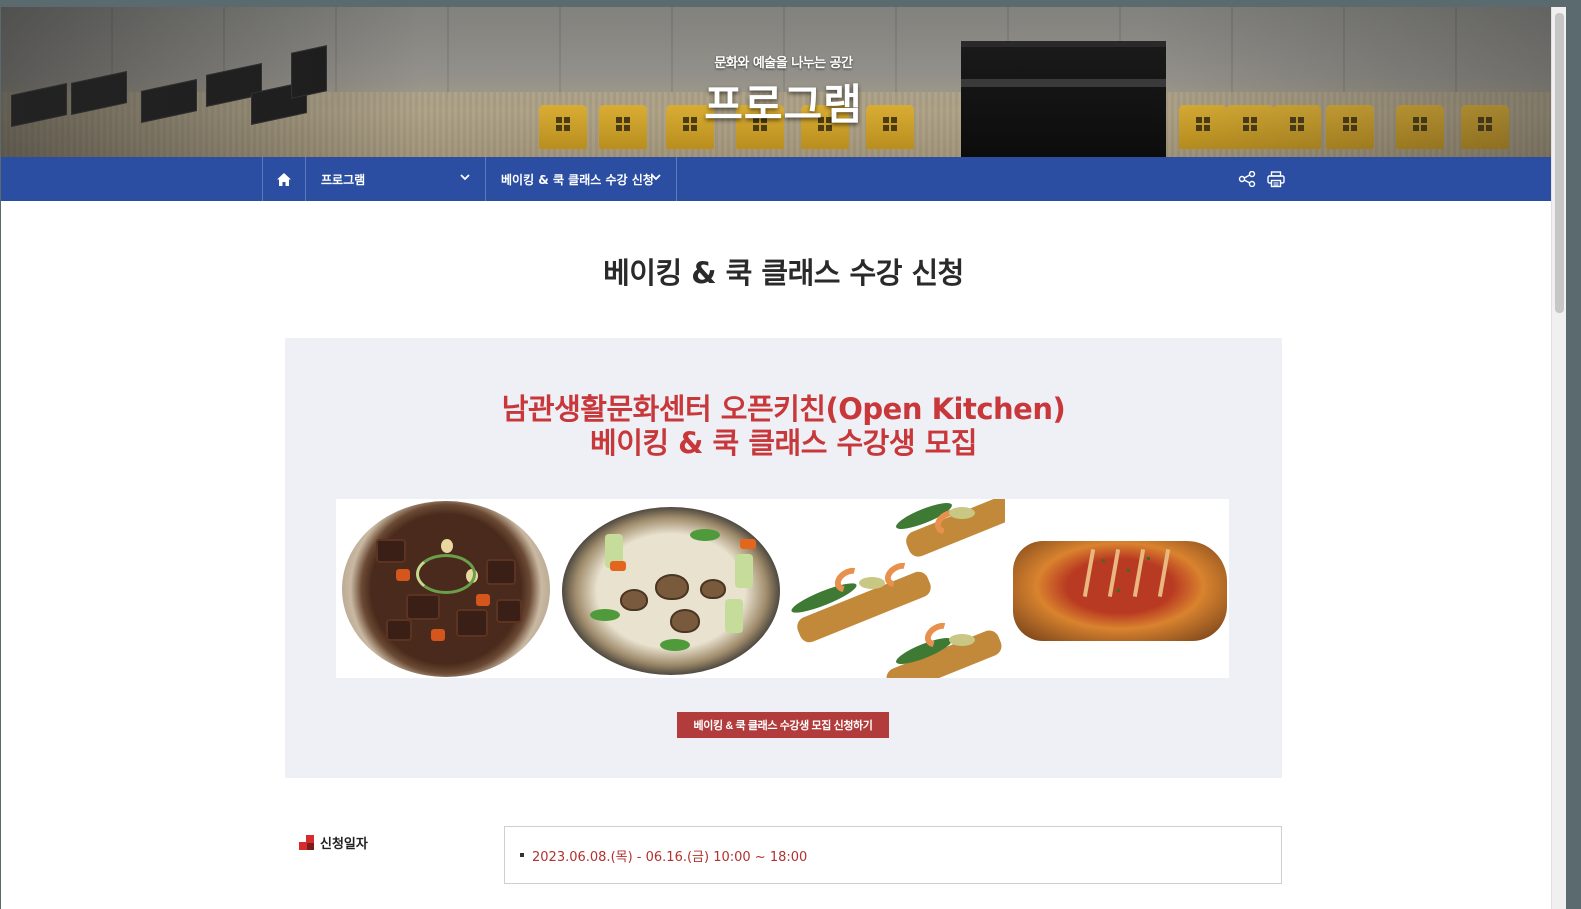 This screenshot has width=1581, height=909. I want to click on square-bullet-icon, so click(306, 842).